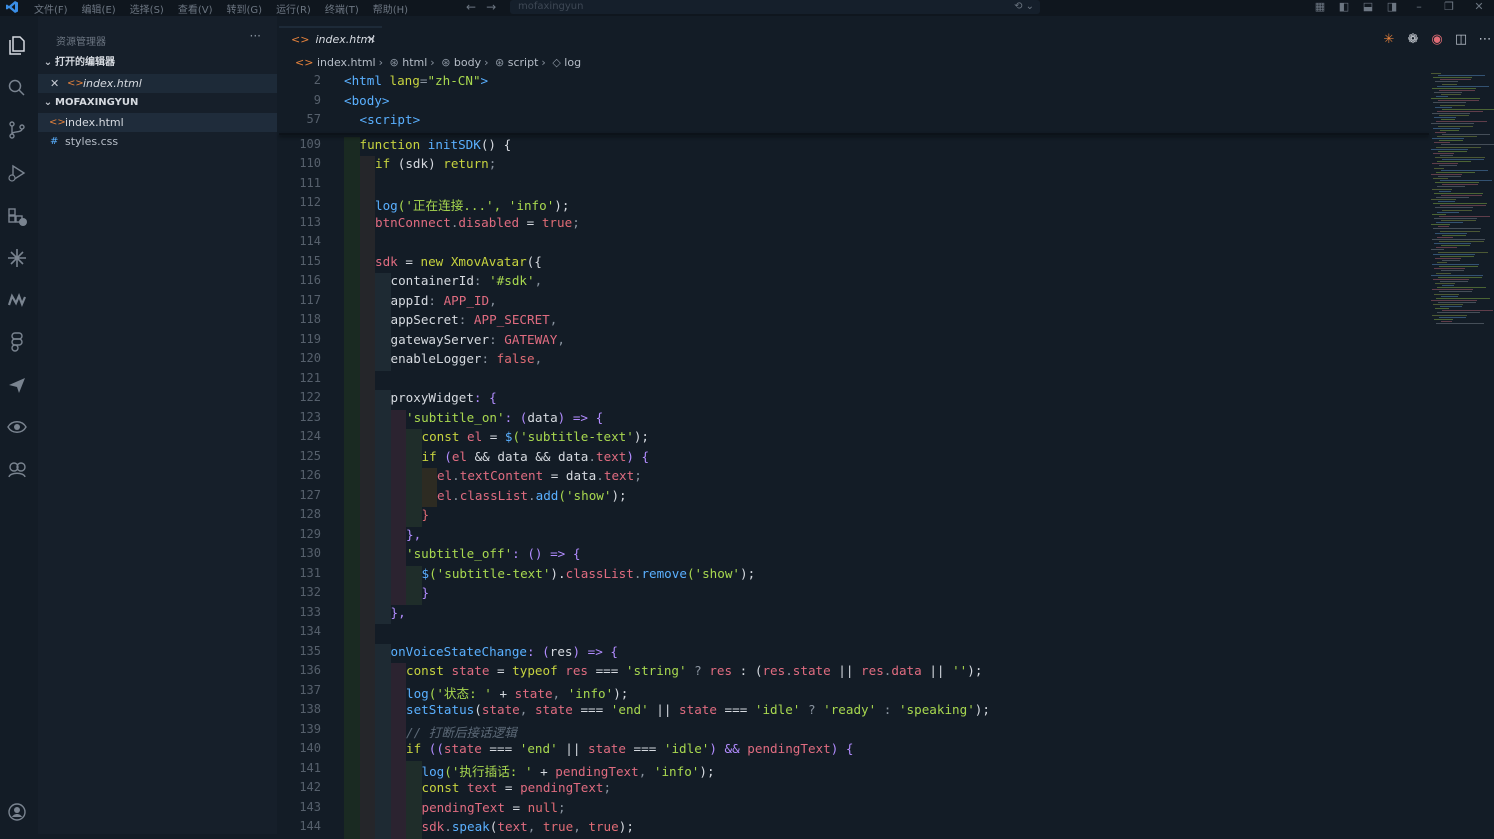  I want to click on code-line: sdk = new XmovAvatar({, so click(458, 261).